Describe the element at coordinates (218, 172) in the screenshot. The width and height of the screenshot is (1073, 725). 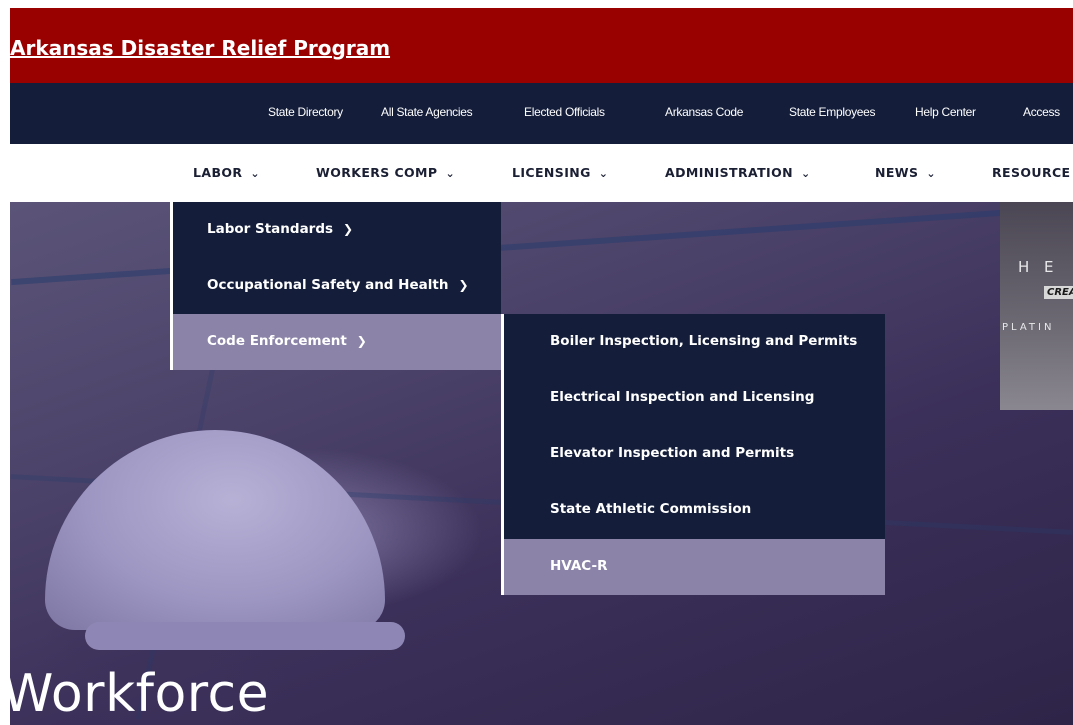
I see `nav-item-label: LABOR` at that location.